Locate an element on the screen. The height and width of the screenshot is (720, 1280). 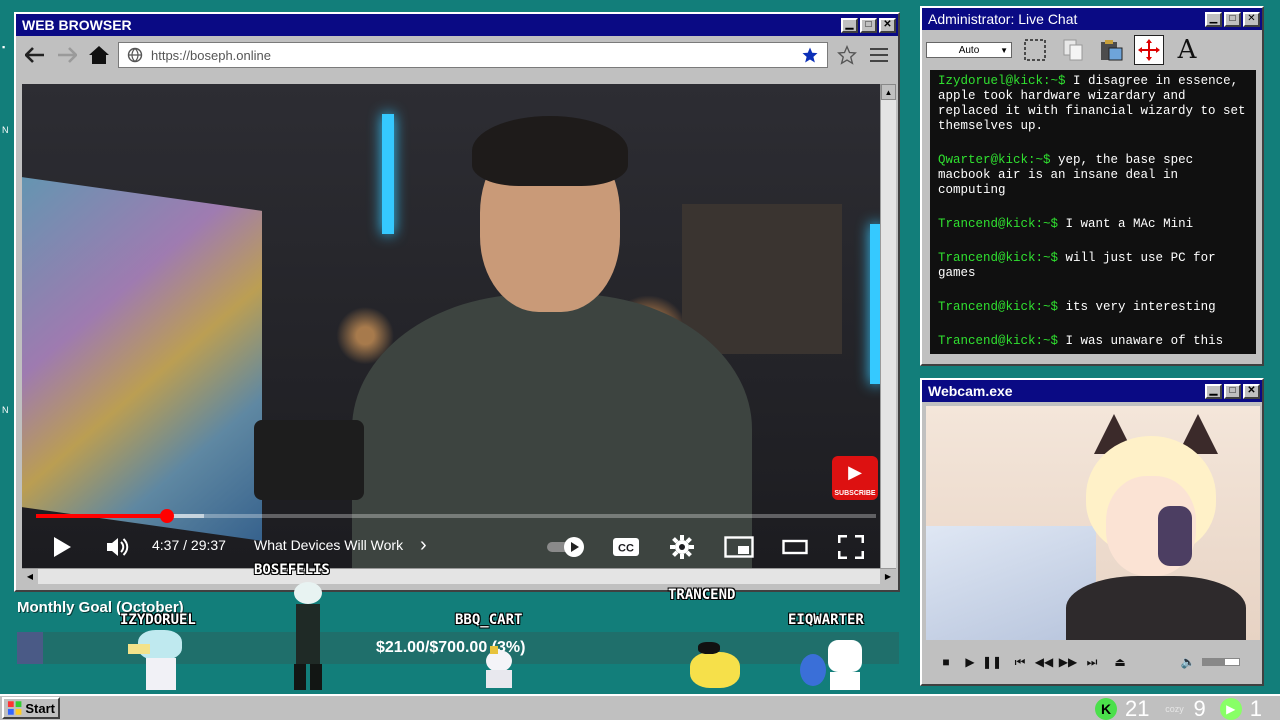
chat-message: Trancend@kick:~$ I was unaware of this is located at coordinates (1093, 341).